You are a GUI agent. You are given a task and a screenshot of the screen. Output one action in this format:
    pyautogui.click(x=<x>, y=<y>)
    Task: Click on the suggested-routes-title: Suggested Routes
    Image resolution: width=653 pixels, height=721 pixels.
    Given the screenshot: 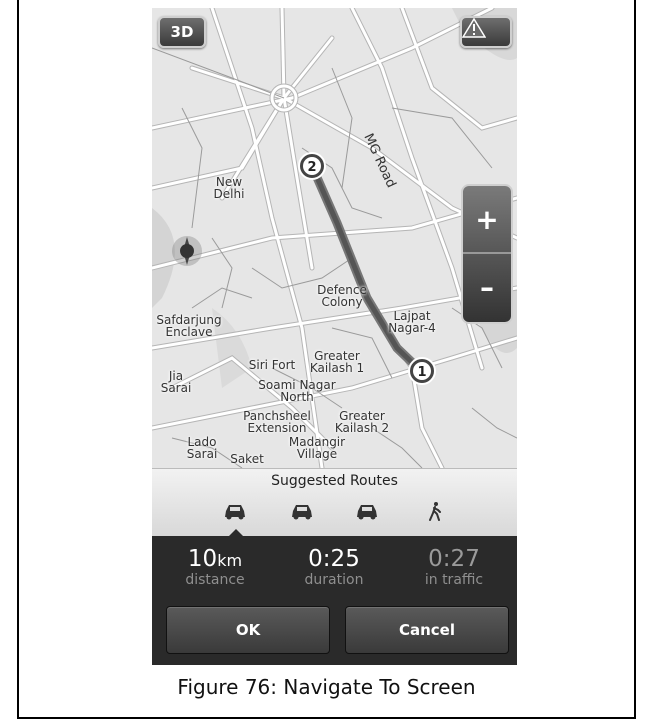 What is the action you would take?
    pyautogui.click(x=334, y=481)
    